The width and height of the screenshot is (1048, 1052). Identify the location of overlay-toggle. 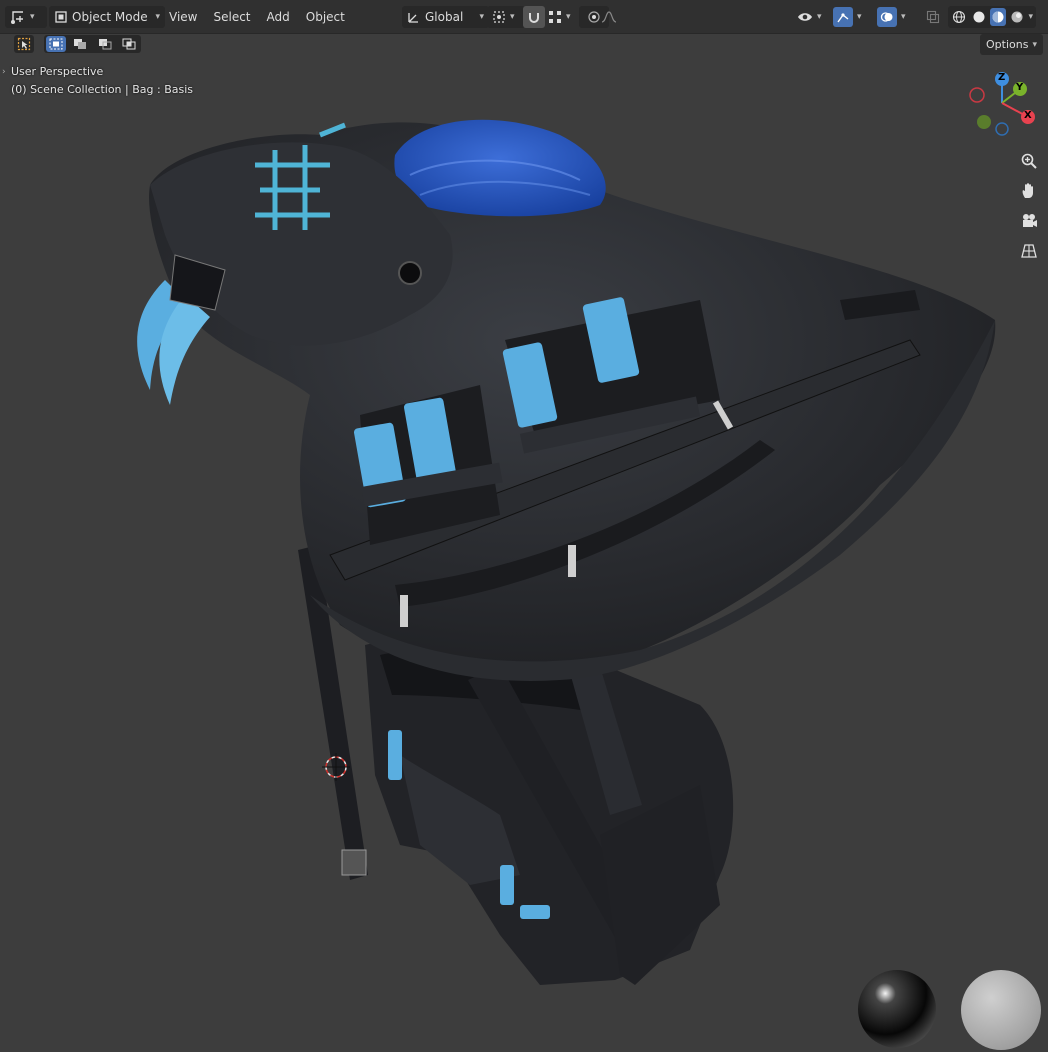
(887, 17).